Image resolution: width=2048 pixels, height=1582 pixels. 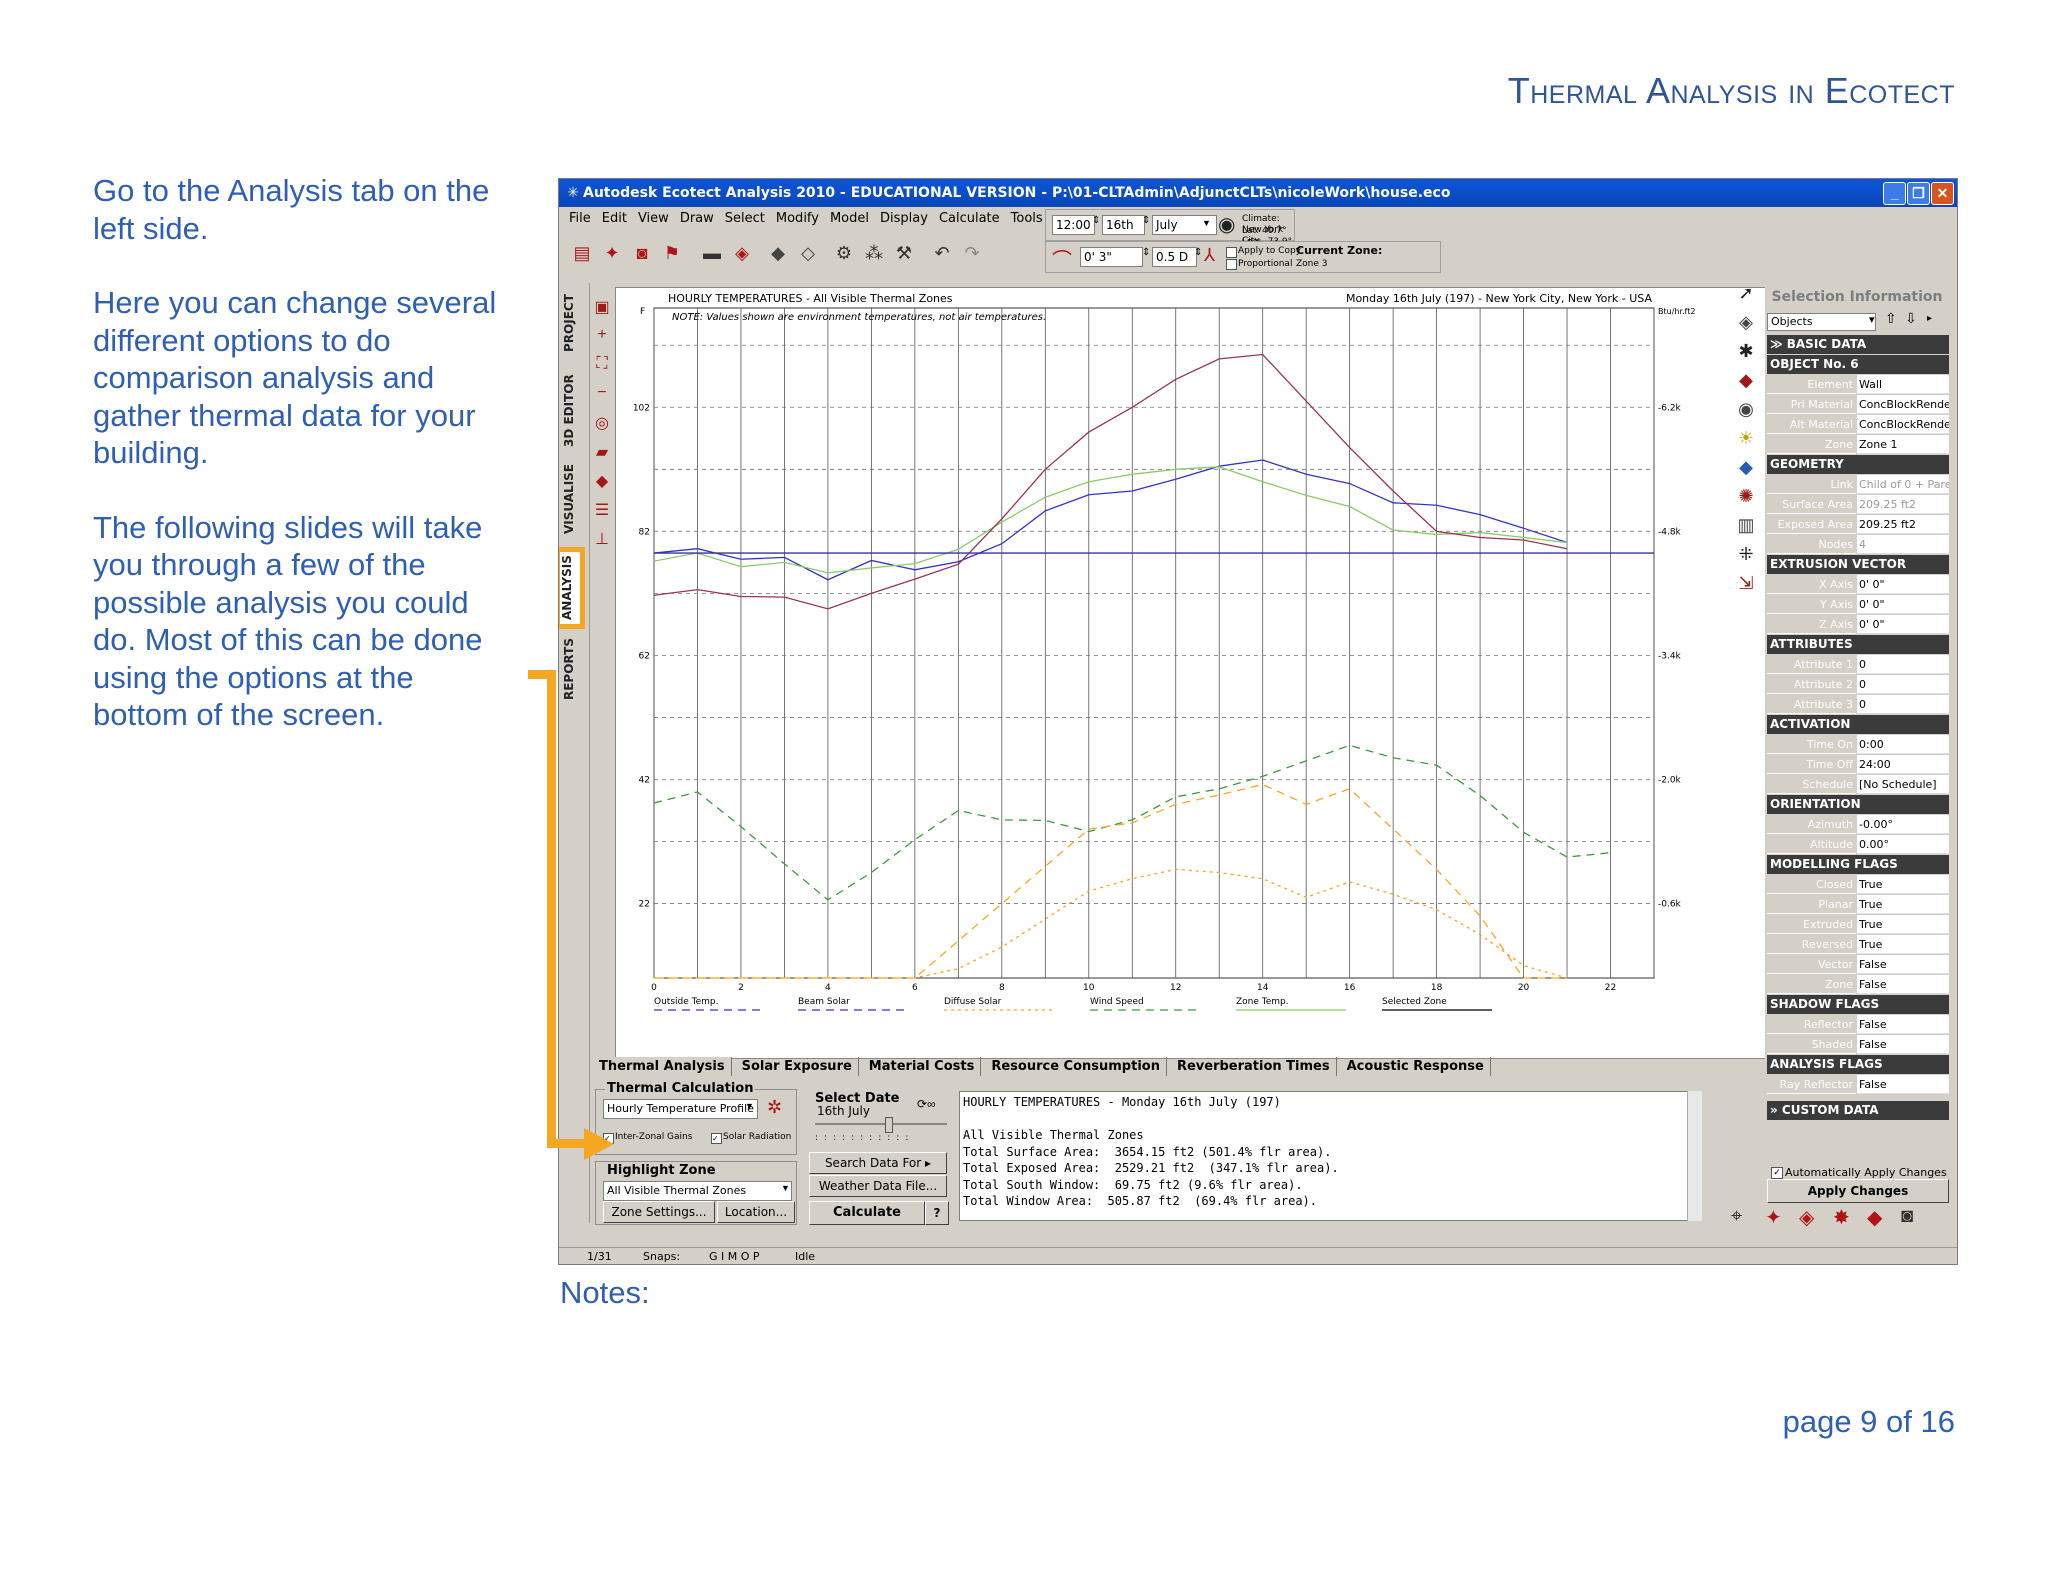 I want to click on property-value: 0.00°, so click(x=1903, y=844).